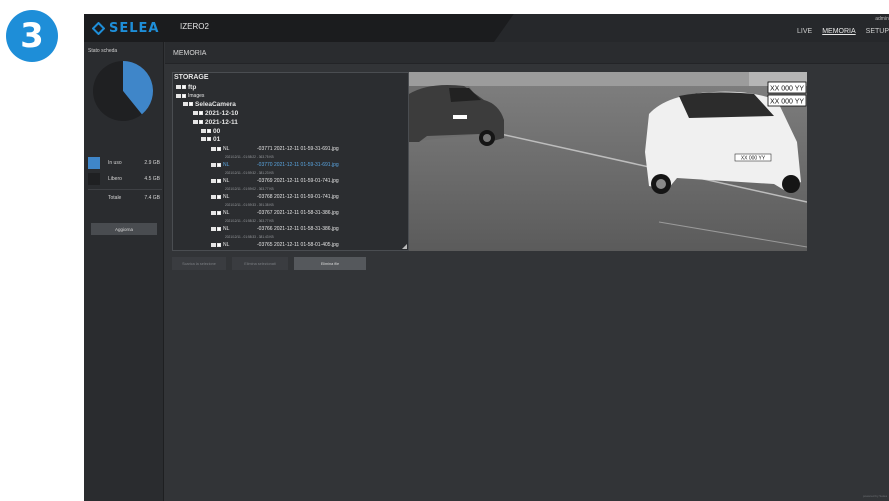  Describe the element at coordinates (527, 53) in the screenshot. I see `page-header: MEMORIA` at that location.